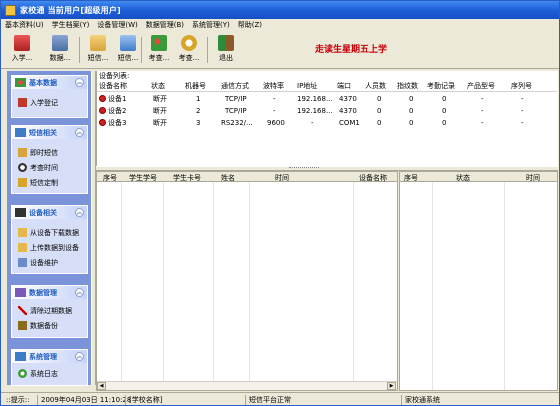  What do you see at coordinates (49, 167) in the screenshot?
I see `sidebar-item-check-time: 考查时间` at bounding box center [49, 167].